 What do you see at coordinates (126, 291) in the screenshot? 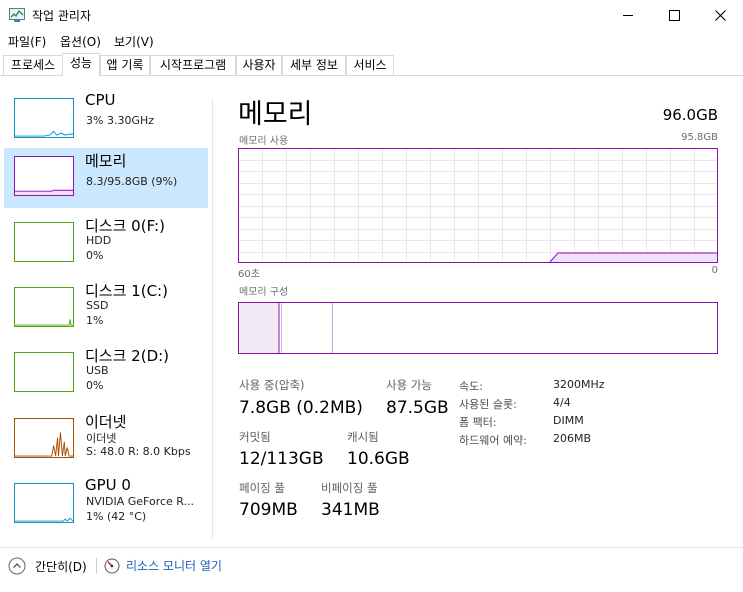
I see `sidebar-item-name: 디스크 1(C:)` at bounding box center [126, 291].